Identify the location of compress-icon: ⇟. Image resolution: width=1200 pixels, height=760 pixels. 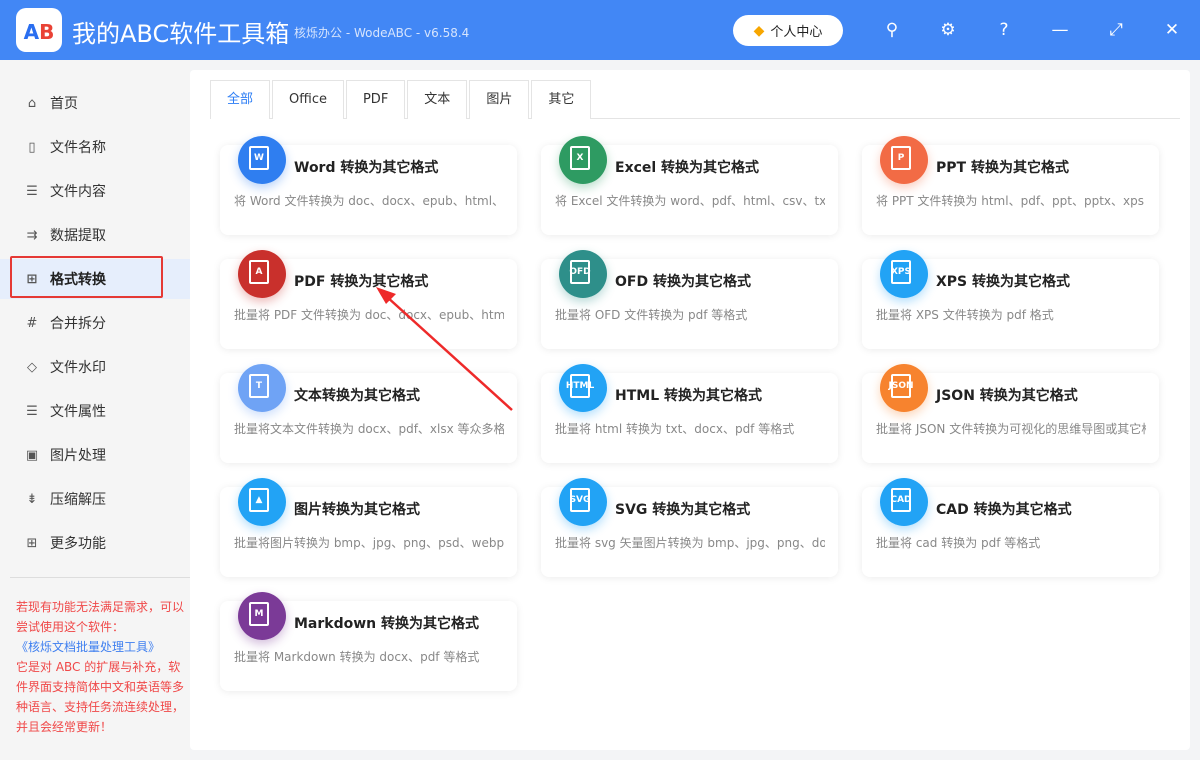
(32, 499).